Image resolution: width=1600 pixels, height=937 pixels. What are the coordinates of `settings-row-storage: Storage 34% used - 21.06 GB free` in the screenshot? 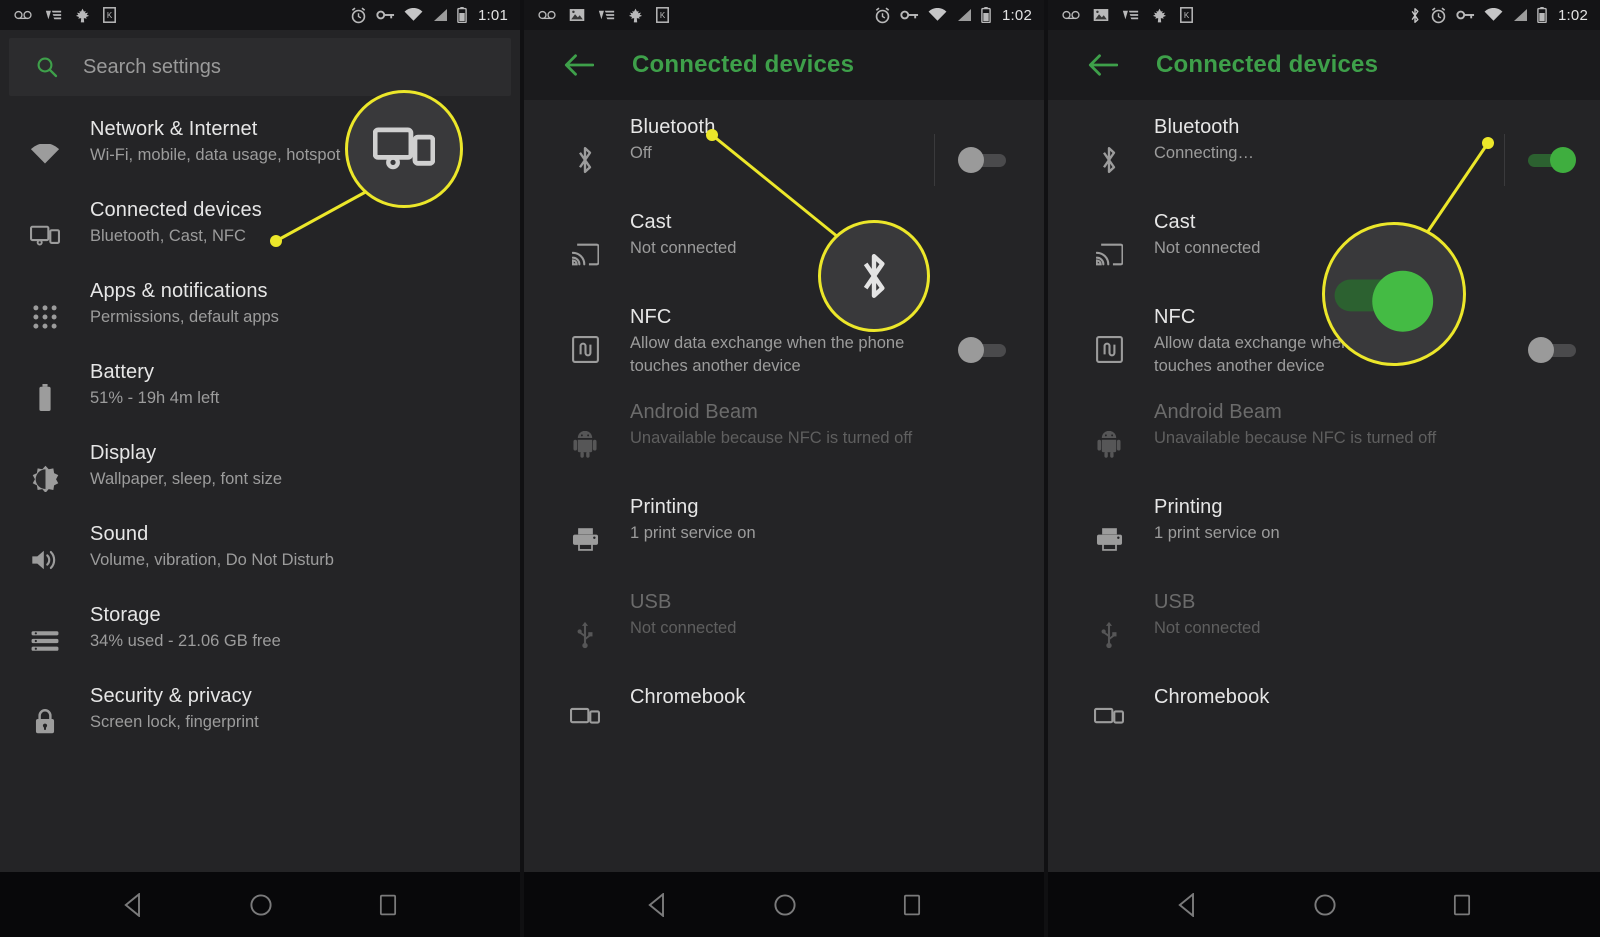 It's located at (260, 640).